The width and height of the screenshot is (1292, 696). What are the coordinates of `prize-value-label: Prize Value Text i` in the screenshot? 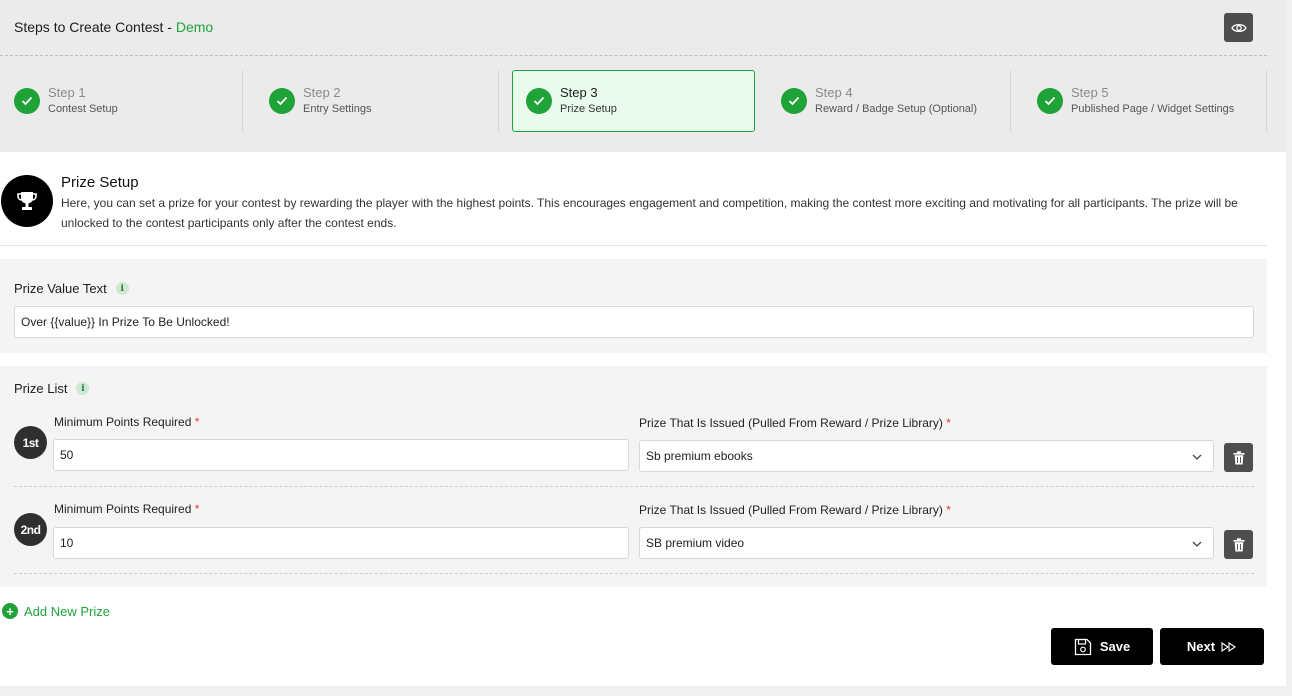 It's located at (71, 288).